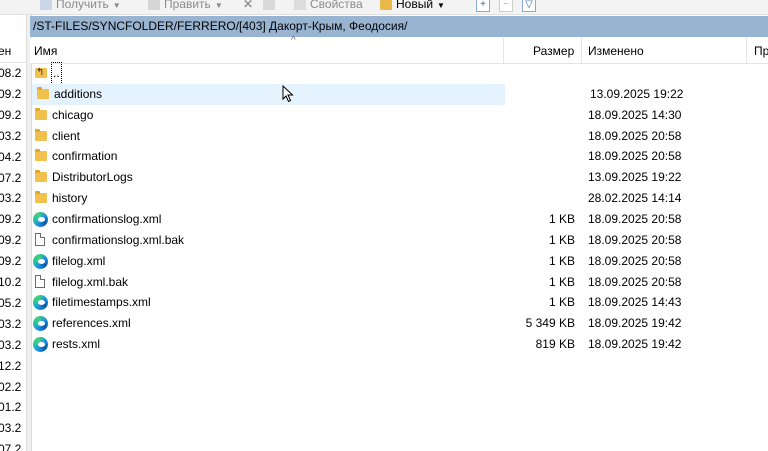 This screenshot has height=451, width=768. What do you see at coordinates (508, 6) in the screenshot?
I see `remove-button: −` at bounding box center [508, 6].